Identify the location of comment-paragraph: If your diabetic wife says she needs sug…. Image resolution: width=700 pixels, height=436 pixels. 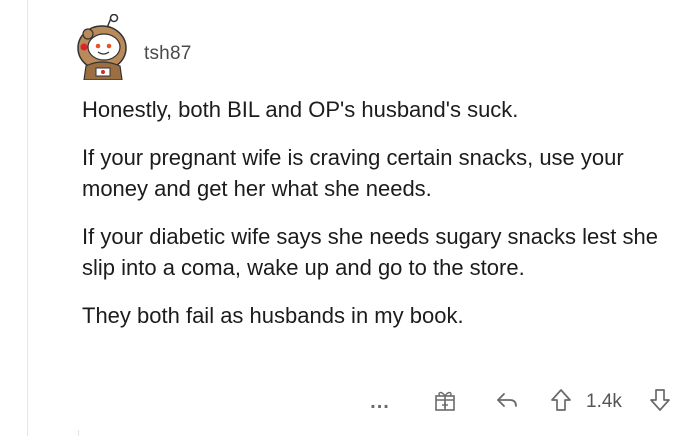
(370, 252).